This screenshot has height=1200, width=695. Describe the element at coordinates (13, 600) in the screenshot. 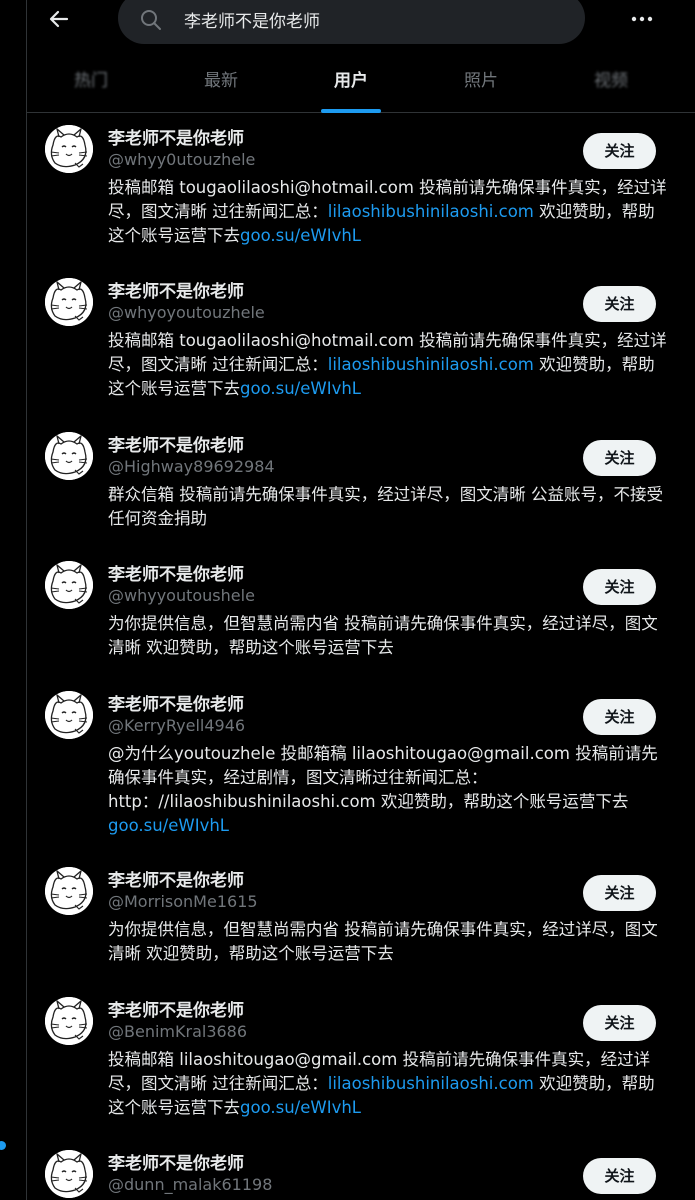

I see `left-rail` at that location.